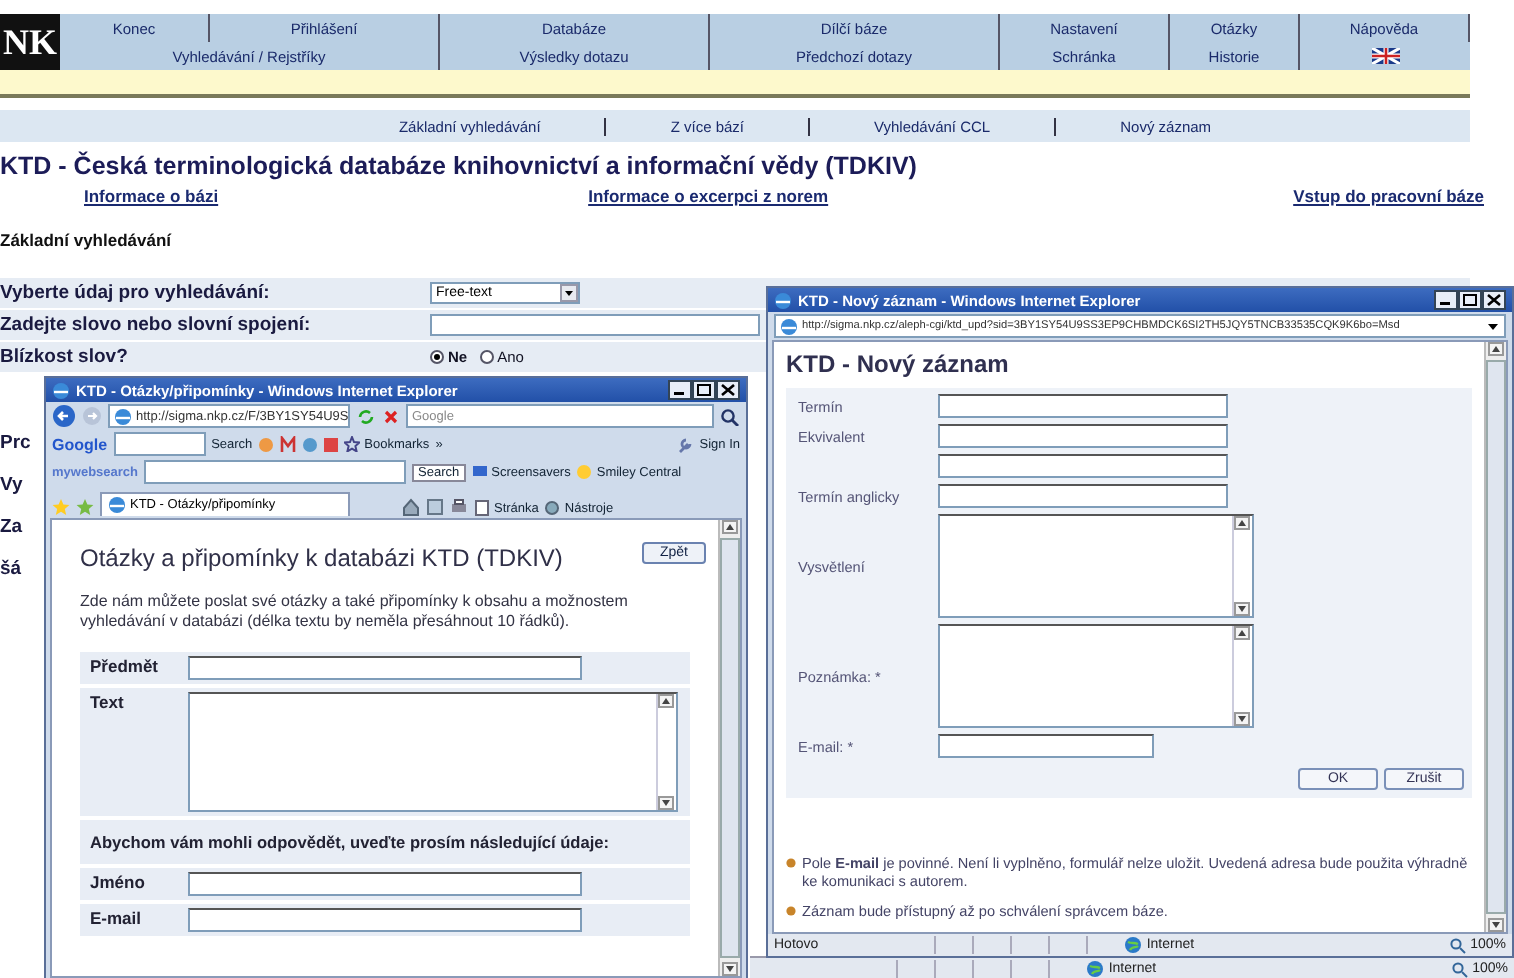 This screenshot has width=1514, height=978. Describe the element at coordinates (11, 485) in the screenshot. I see `cut-off-text: Vy` at that location.